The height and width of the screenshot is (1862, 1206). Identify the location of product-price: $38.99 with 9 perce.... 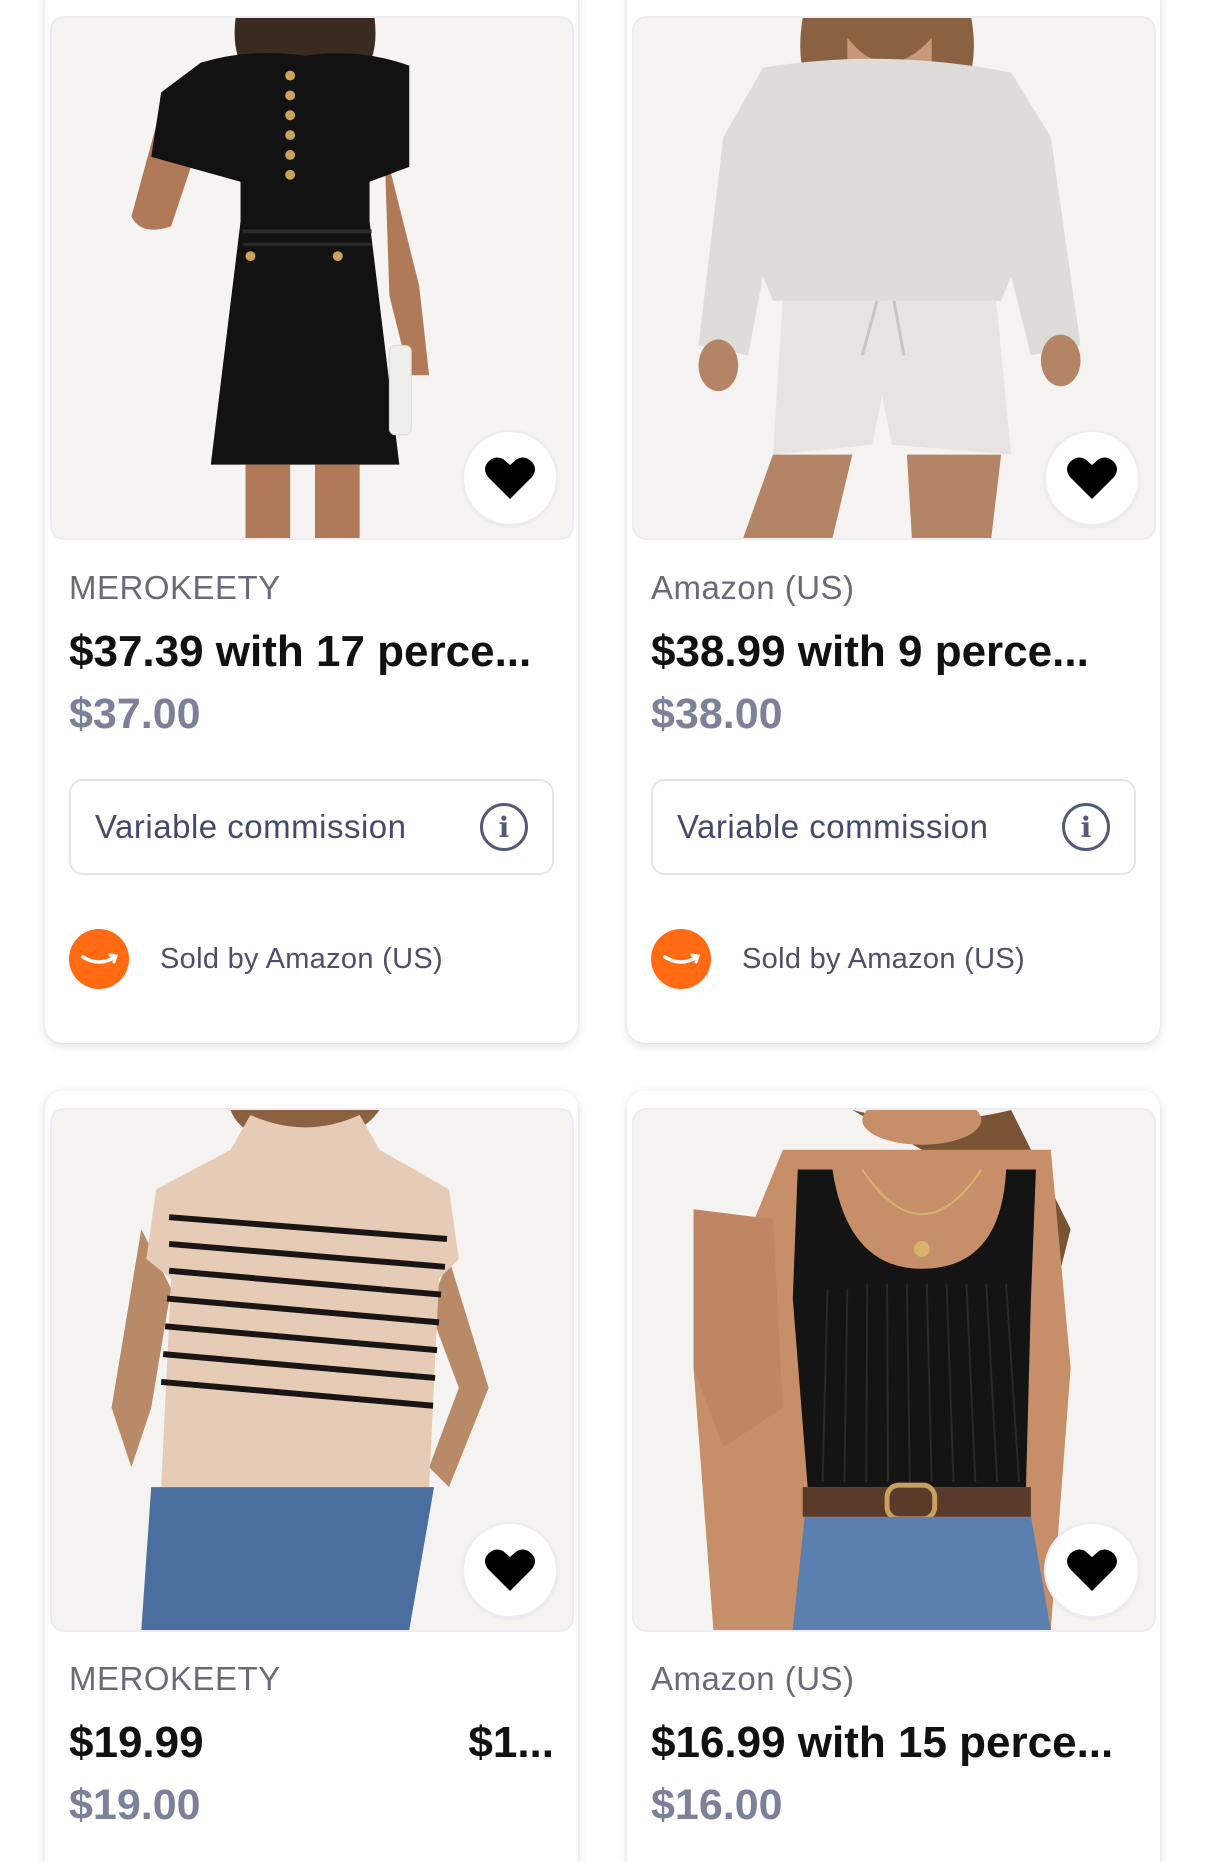
(870, 651).